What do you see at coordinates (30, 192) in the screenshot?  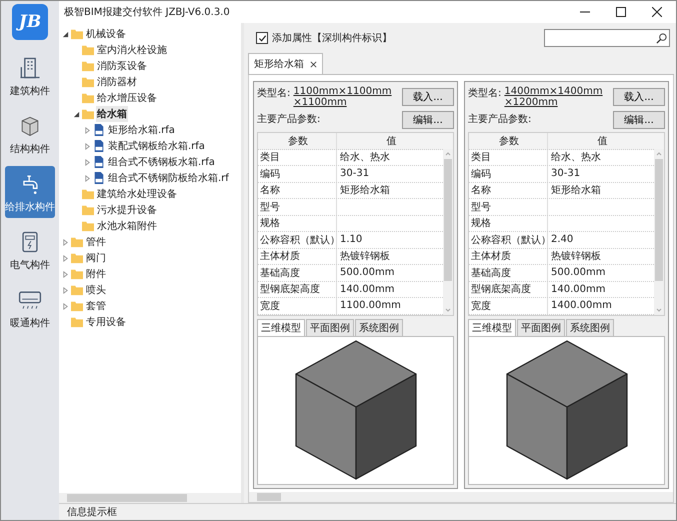 I see `category-button: 给排水构件` at bounding box center [30, 192].